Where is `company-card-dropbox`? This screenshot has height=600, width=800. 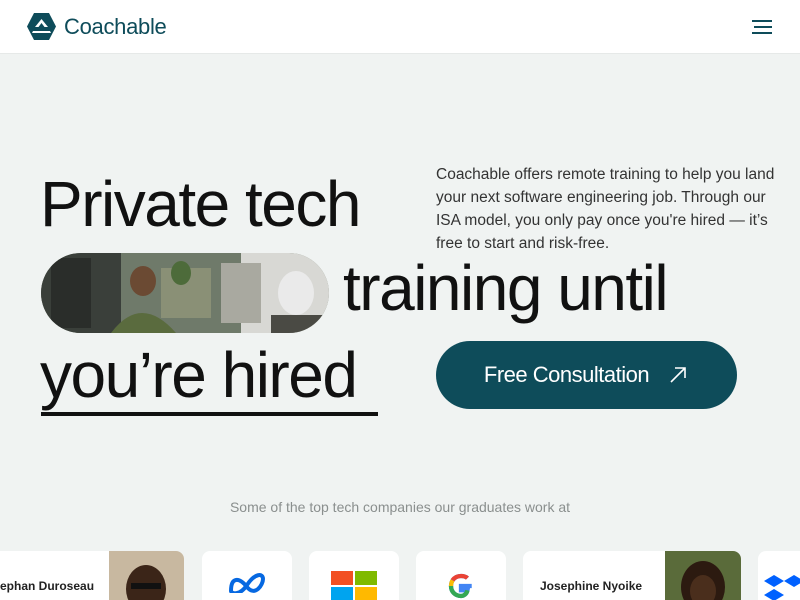 company-card-dropbox is located at coordinates (779, 575).